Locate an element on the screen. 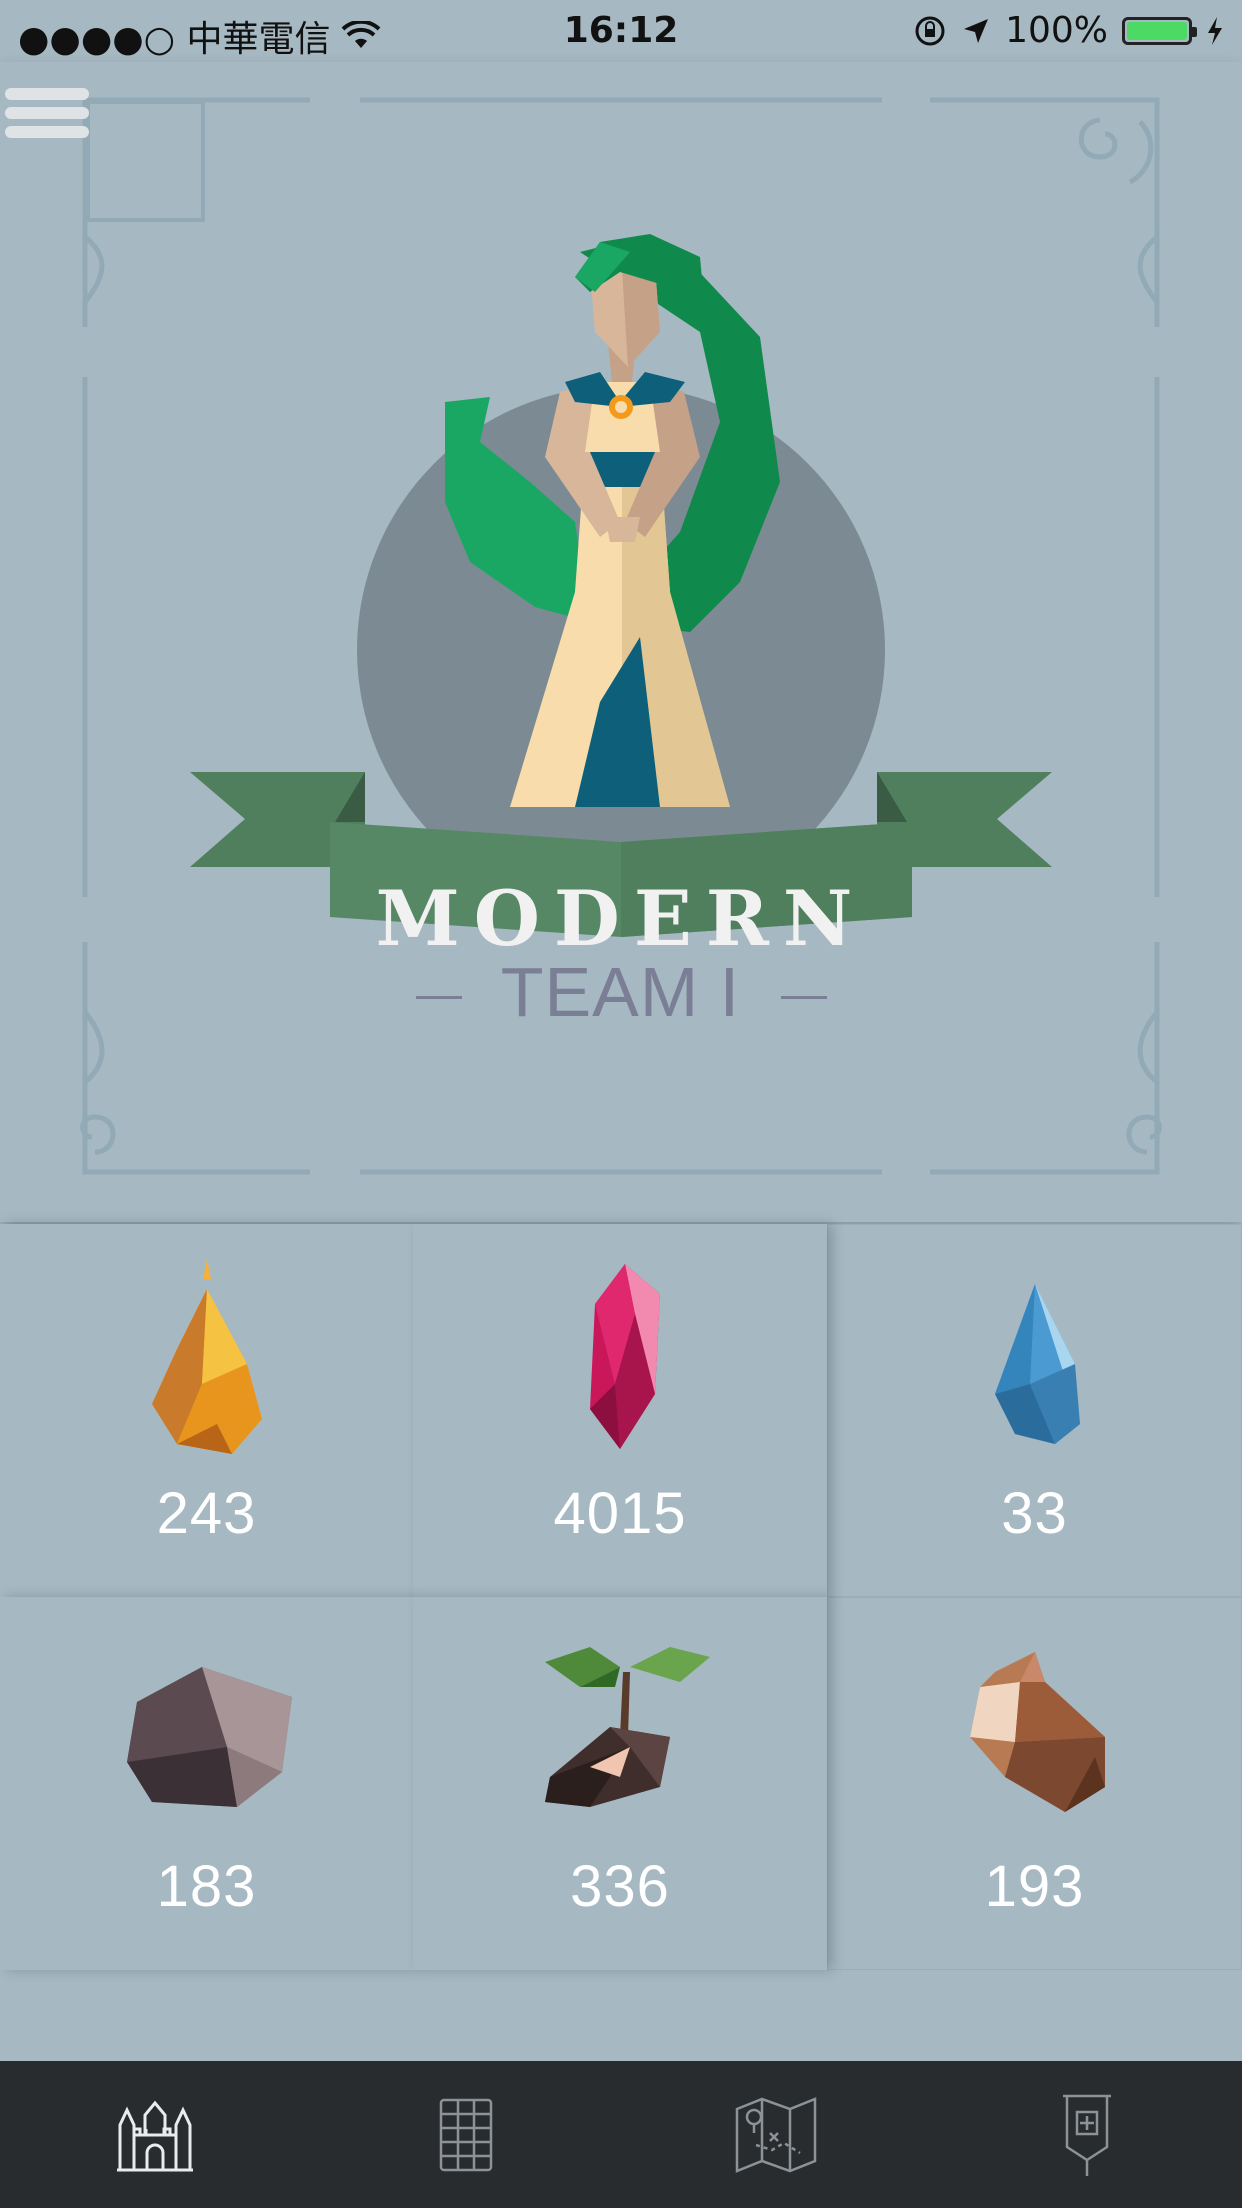 This screenshot has width=1242, height=2208. right-dash is located at coordinates (803, 998).